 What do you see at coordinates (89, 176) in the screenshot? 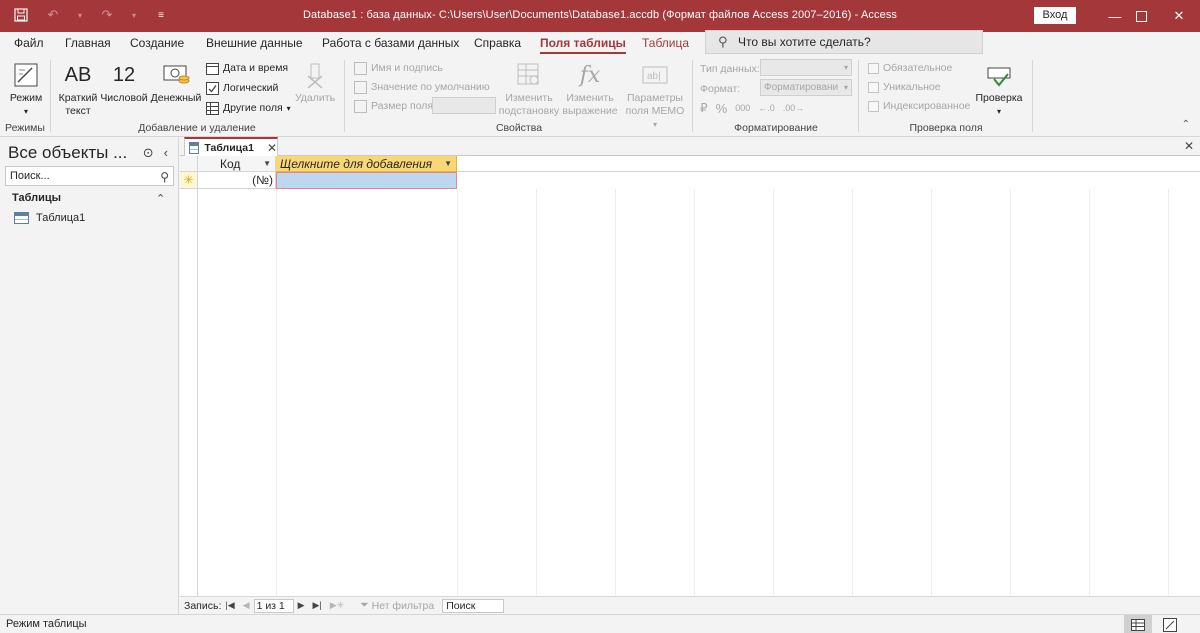
I see `nav-search-input: Поиск... ⚲` at bounding box center [89, 176].